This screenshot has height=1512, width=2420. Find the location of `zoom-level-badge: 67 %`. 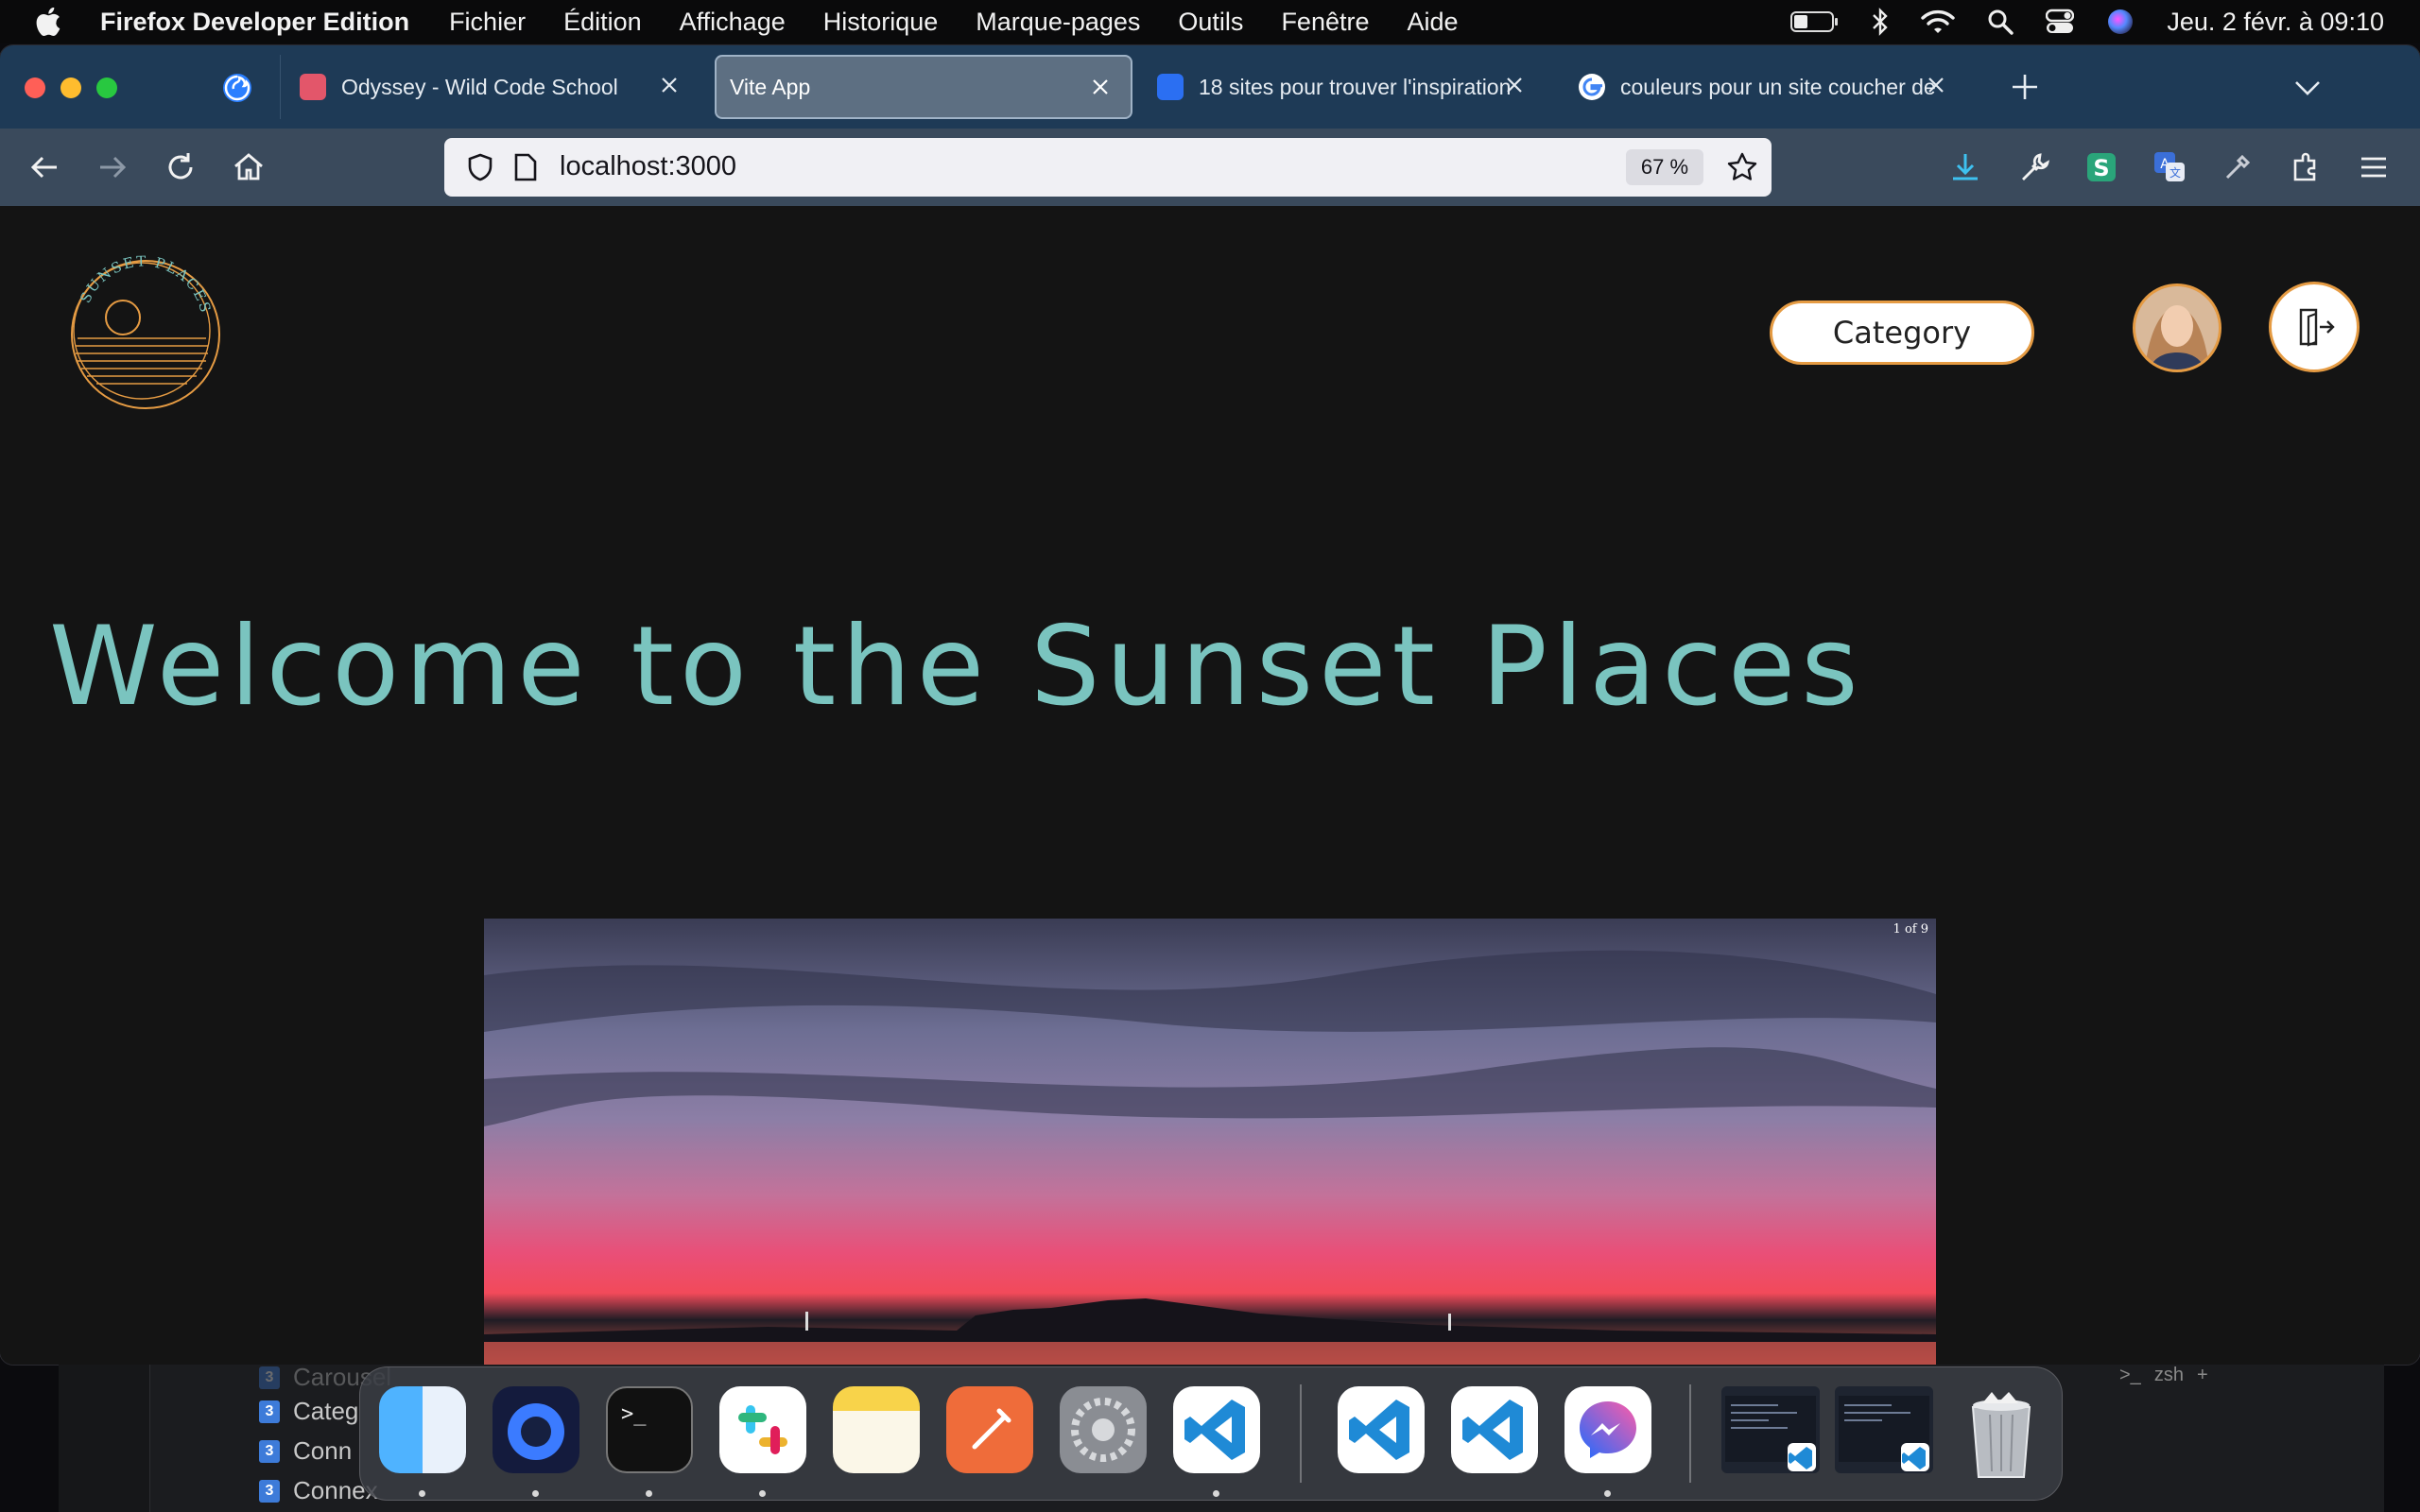

zoom-level-badge: 67 % is located at coordinates (1665, 167).